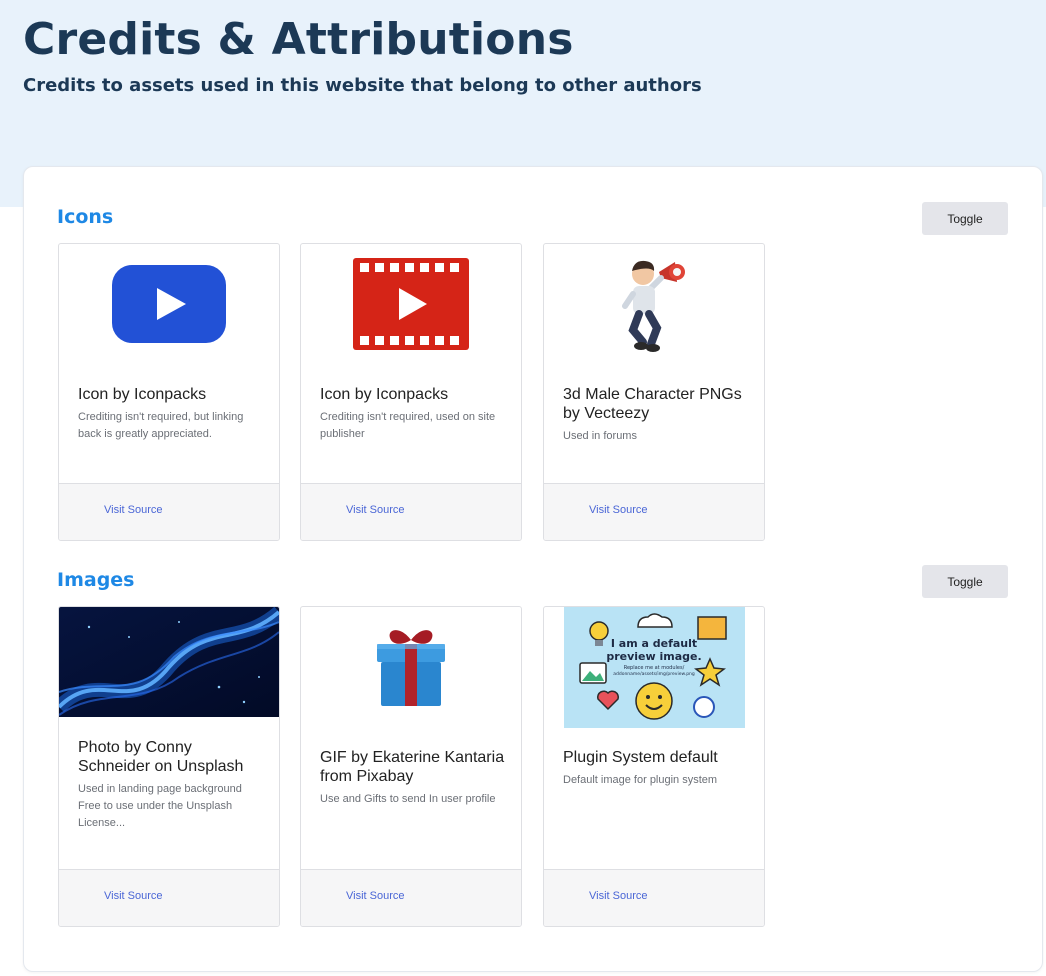  Describe the element at coordinates (965, 218) in the screenshot. I see `icons-toggle-button: Toggle` at that location.